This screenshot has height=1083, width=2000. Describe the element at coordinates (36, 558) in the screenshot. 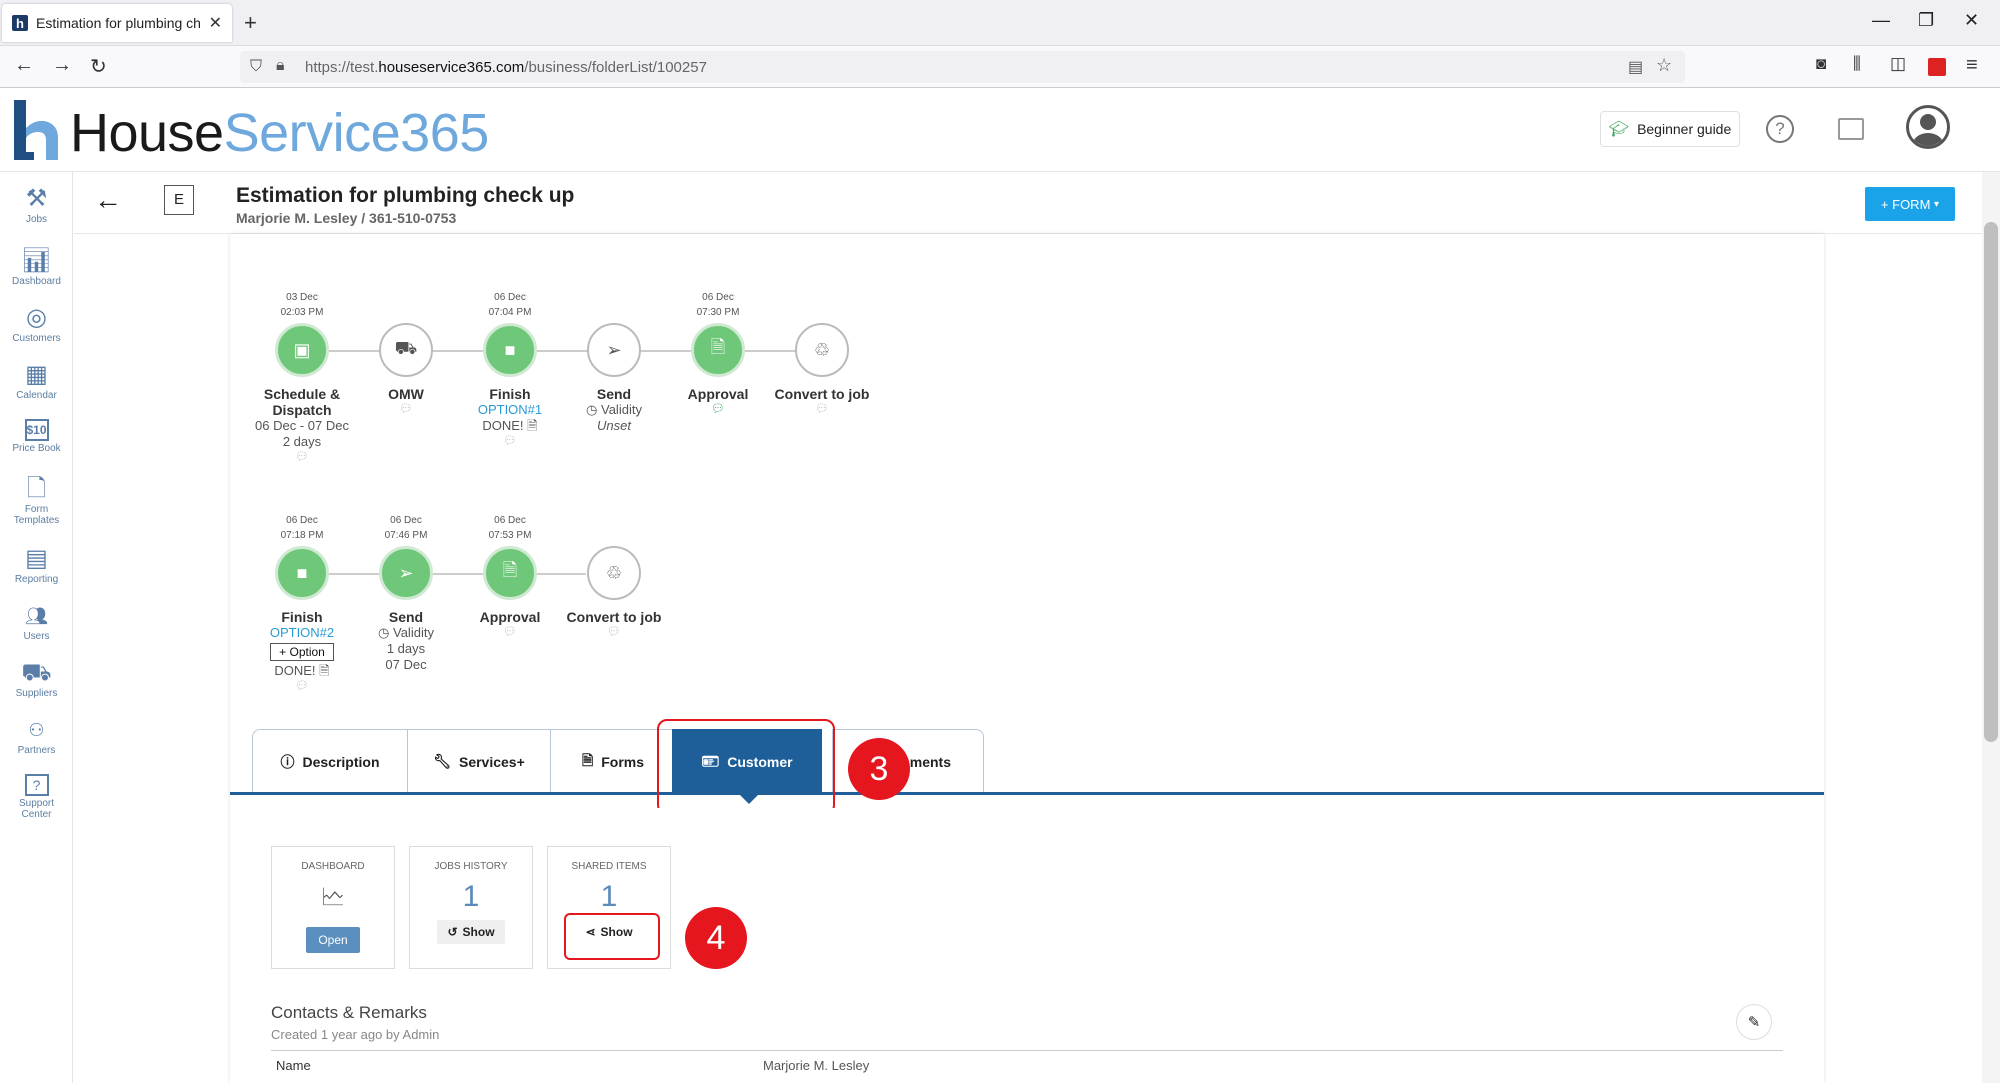

I see `report-icon: ▤` at that location.